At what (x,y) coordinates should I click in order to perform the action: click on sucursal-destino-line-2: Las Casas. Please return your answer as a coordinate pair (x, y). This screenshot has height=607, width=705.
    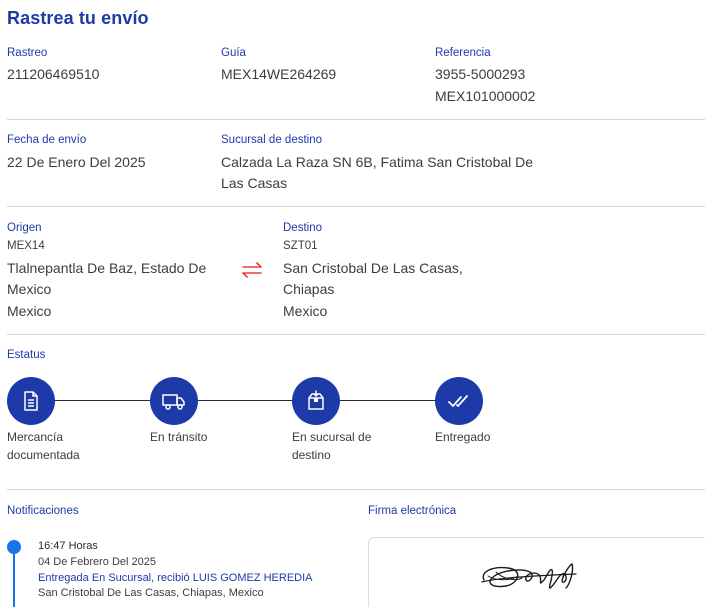
    Looking at the image, I should click on (254, 183).